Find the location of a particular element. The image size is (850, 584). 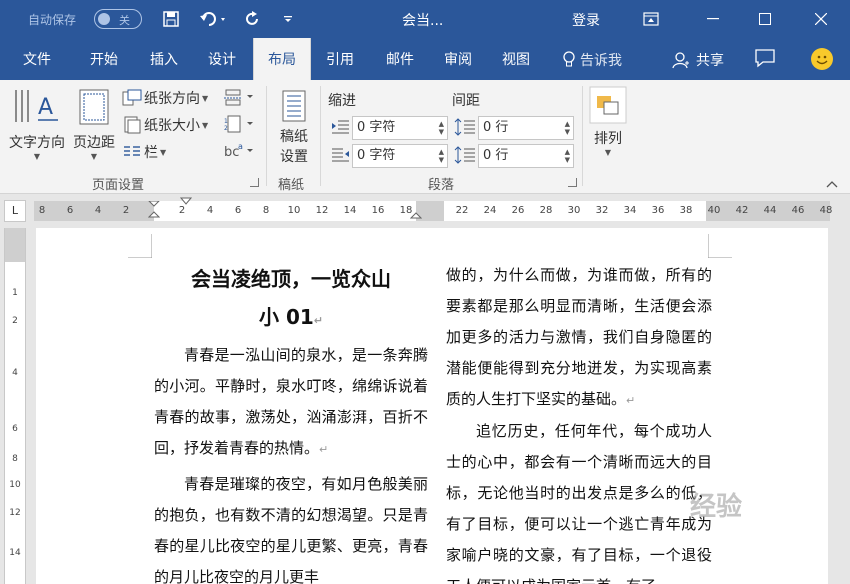

undo-icon is located at coordinates (214, 19).